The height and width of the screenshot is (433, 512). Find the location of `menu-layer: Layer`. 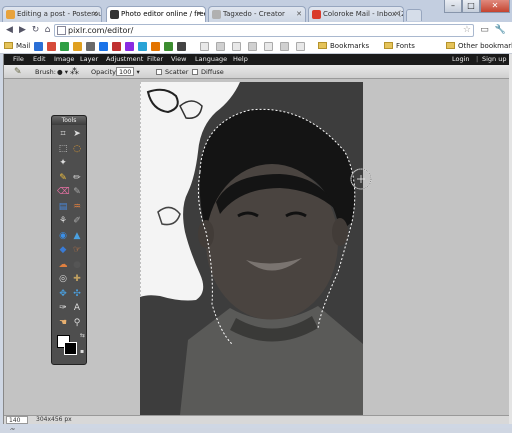

menu-layer: Layer is located at coordinates (89, 59).